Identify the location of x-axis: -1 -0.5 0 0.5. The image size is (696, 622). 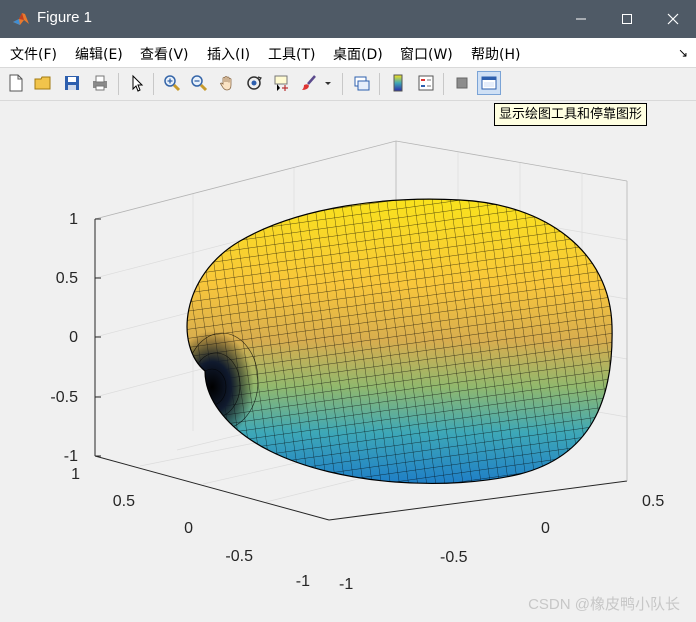
(501, 543).